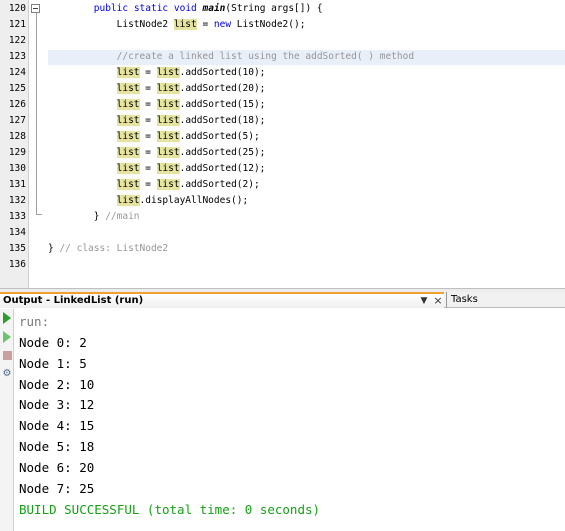  Describe the element at coordinates (17, 184) in the screenshot. I see `line-number: 131` at that location.